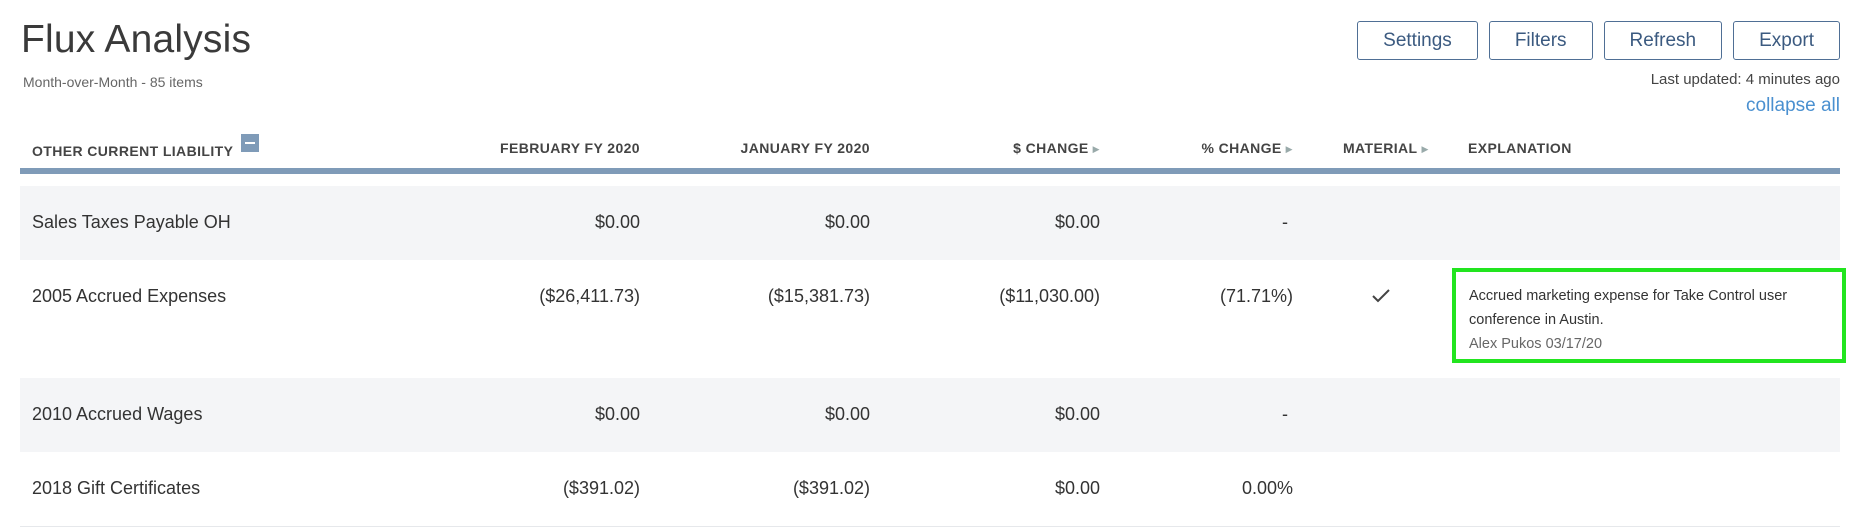 This screenshot has height=529, width=1861. I want to click on page-title: Flux Analysis, so click(136, 39).